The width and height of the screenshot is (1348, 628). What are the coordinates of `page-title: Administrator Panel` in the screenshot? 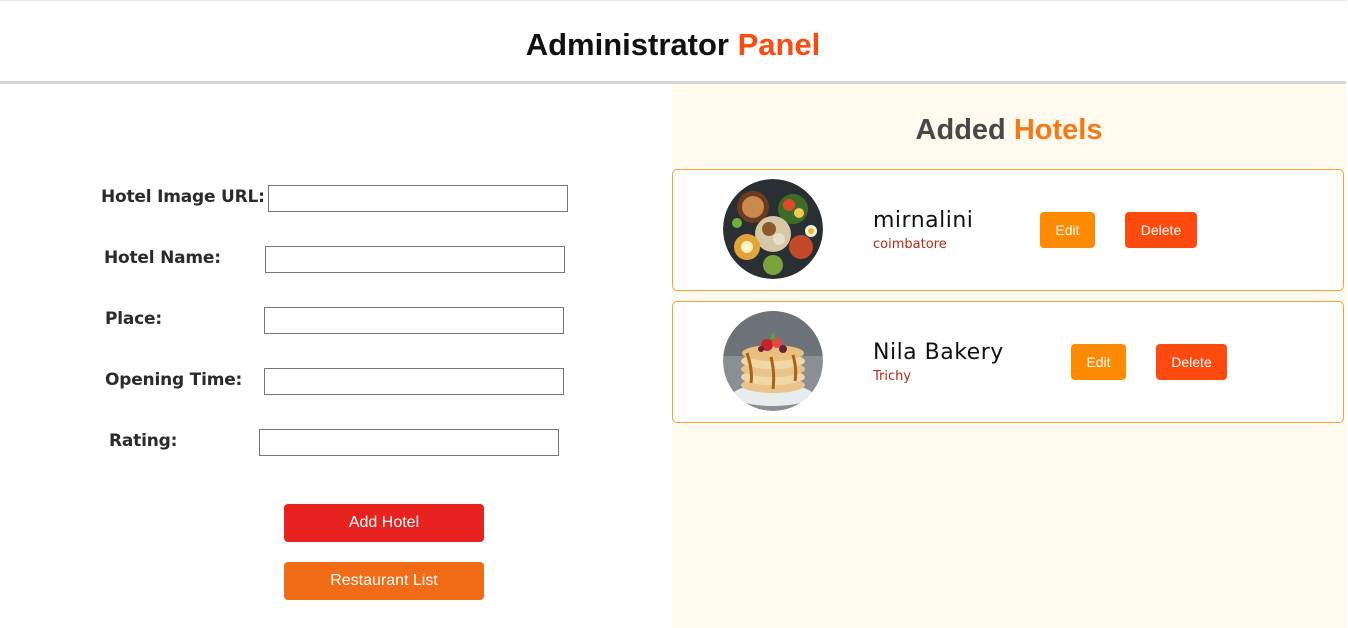 It's located at (673, 45).